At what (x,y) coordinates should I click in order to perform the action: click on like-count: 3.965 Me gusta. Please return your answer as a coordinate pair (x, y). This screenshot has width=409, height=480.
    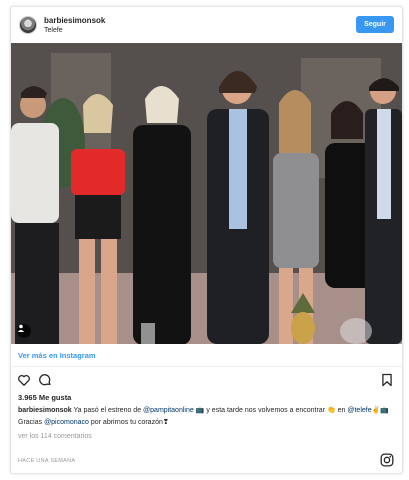
    Looking at the image, I should click on (44, 397).